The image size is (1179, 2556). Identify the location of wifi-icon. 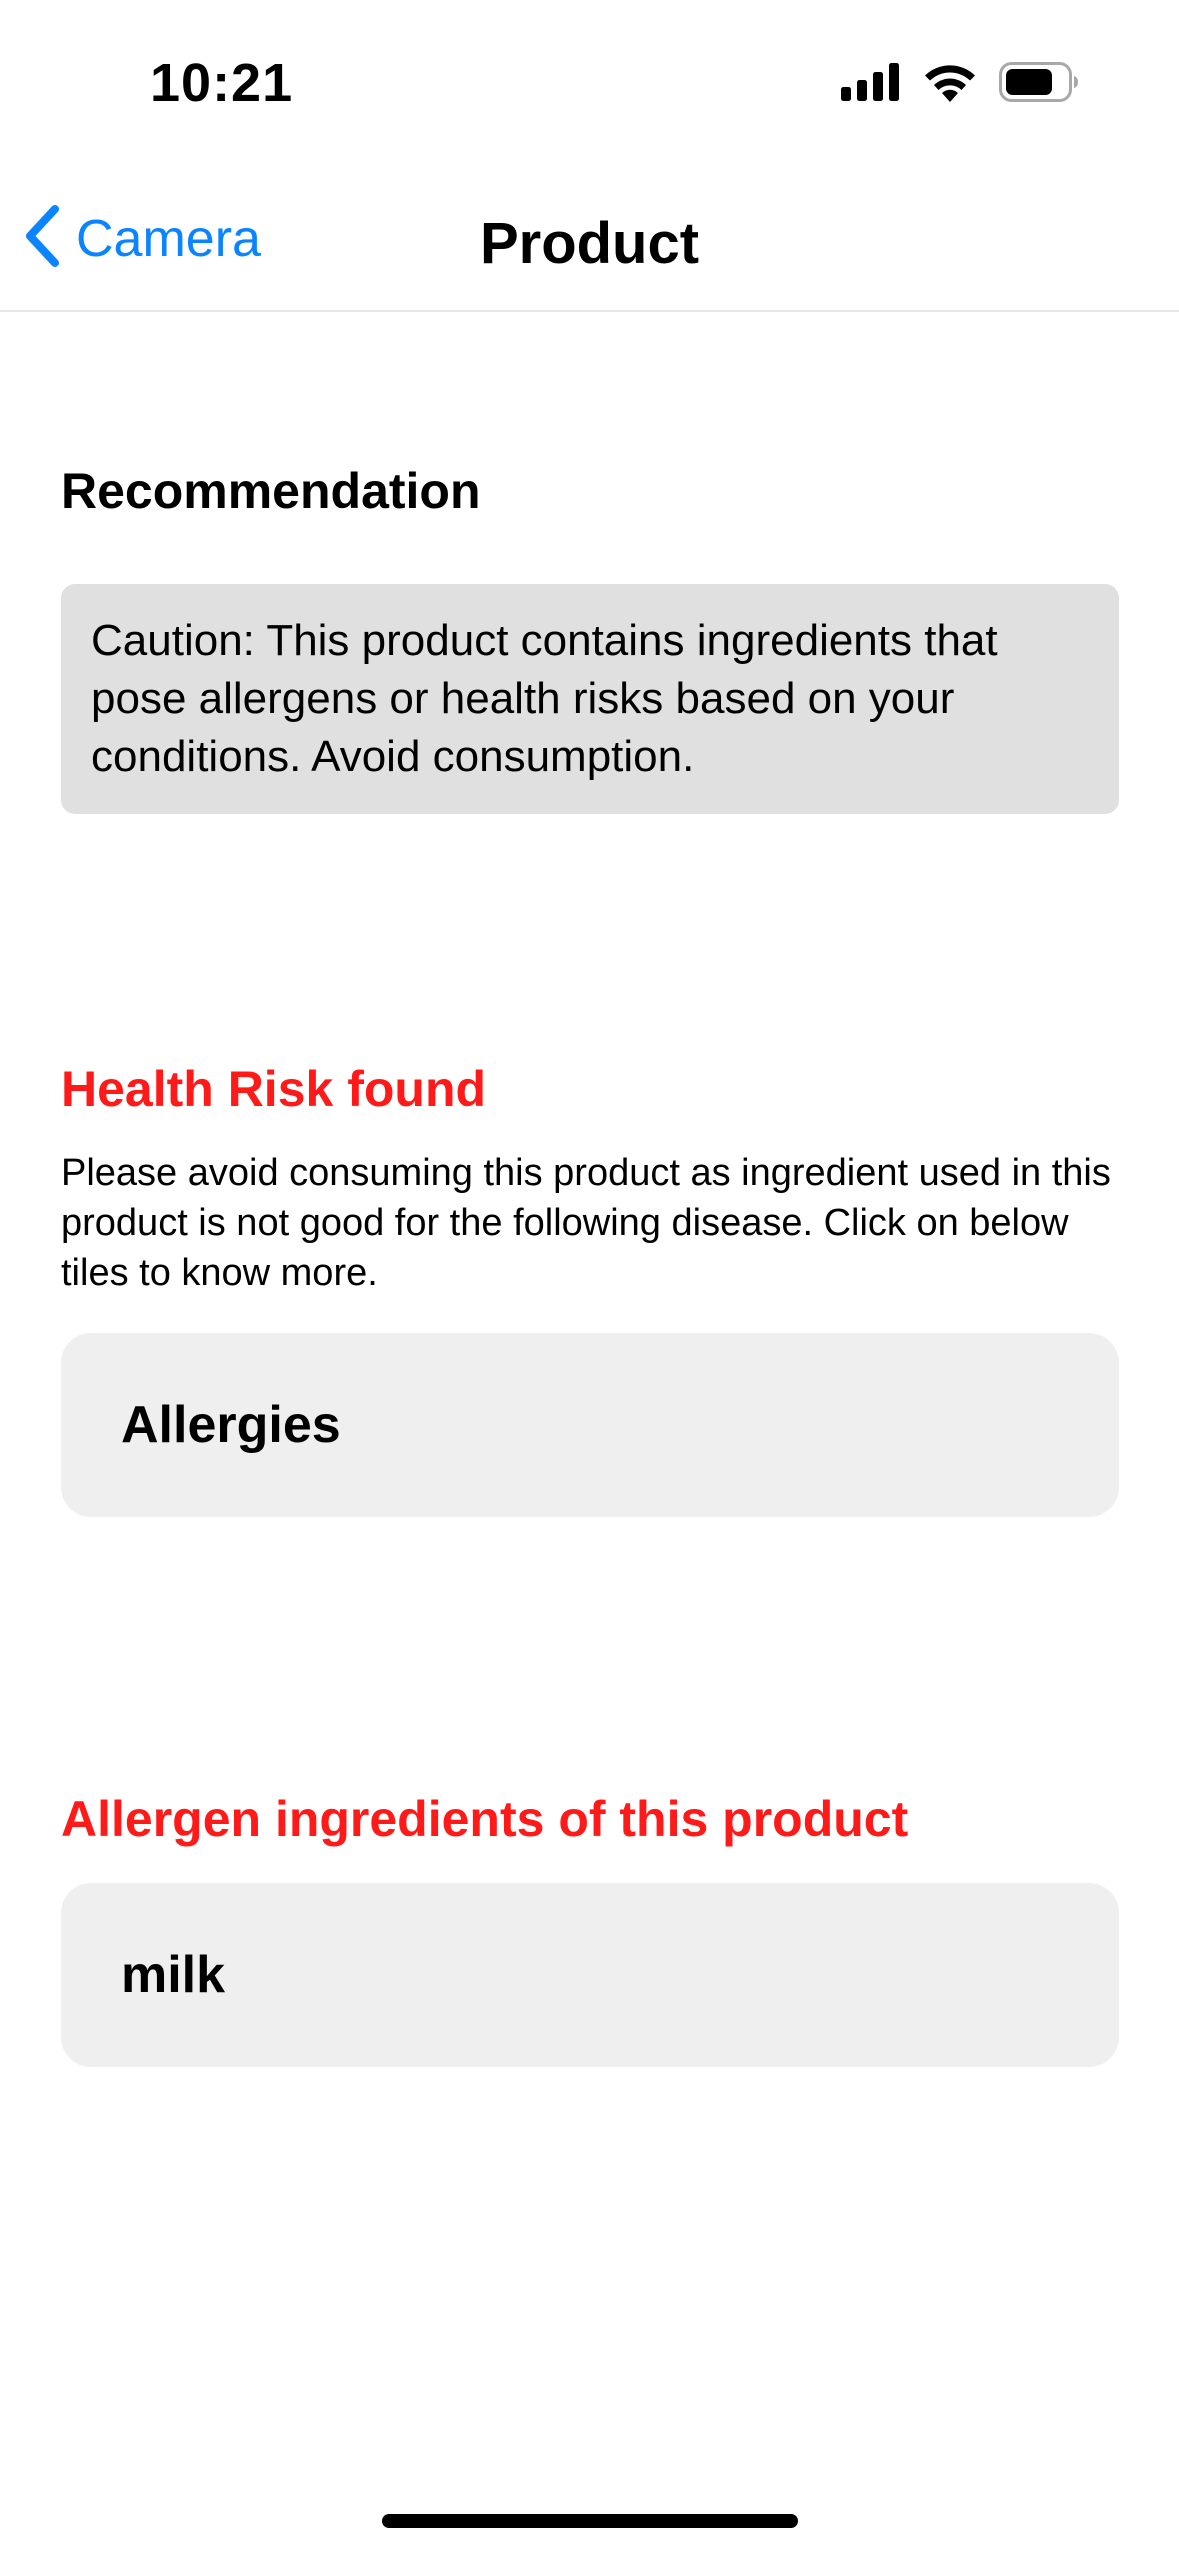
(950, 84).